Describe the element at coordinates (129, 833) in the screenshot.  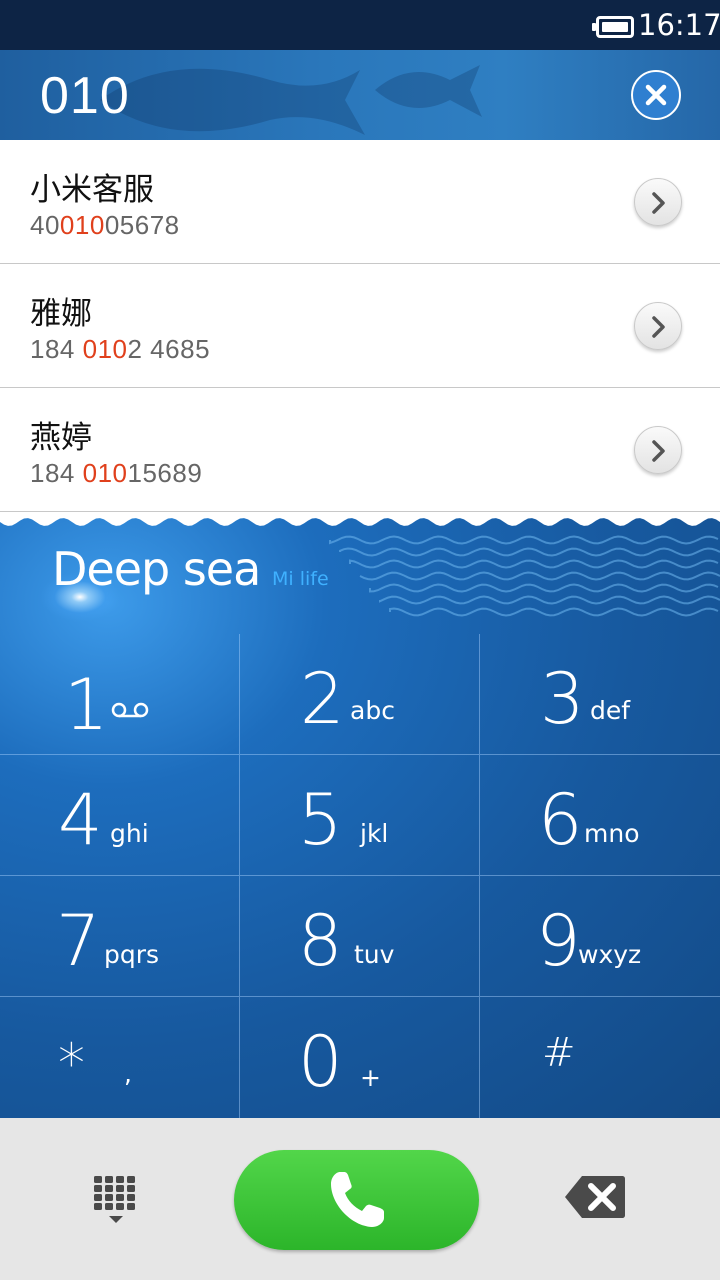
I see `key-letters: ghi` at that location.